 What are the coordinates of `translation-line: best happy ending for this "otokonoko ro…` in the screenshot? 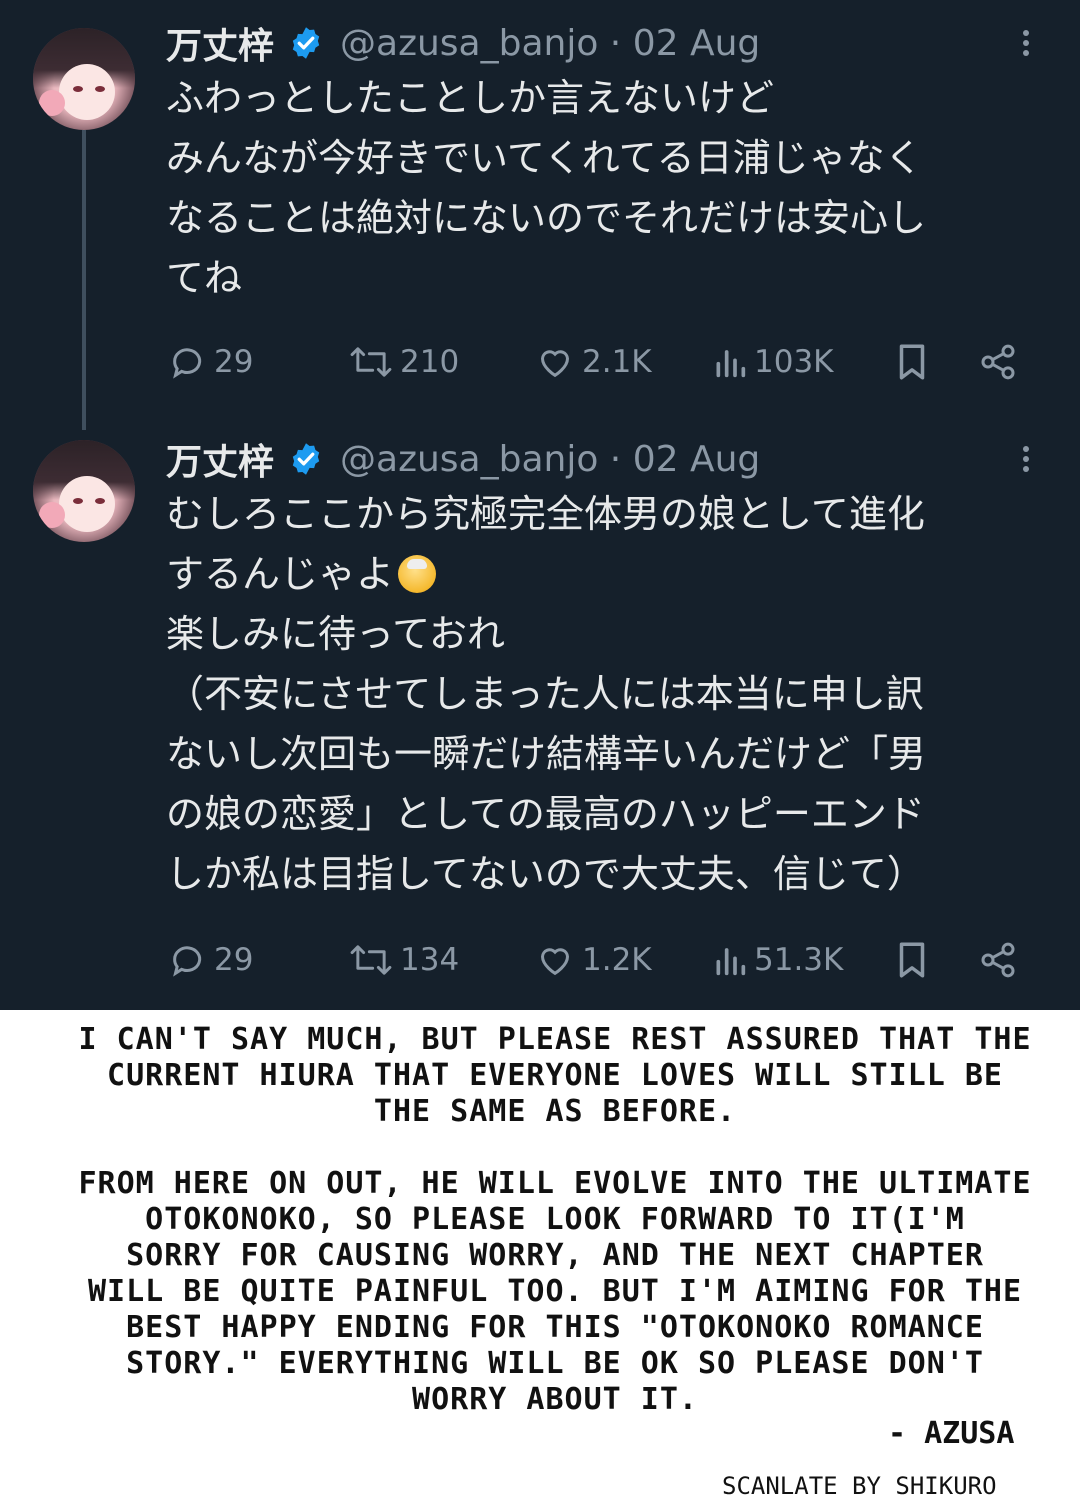 It's located at (555, 1327).